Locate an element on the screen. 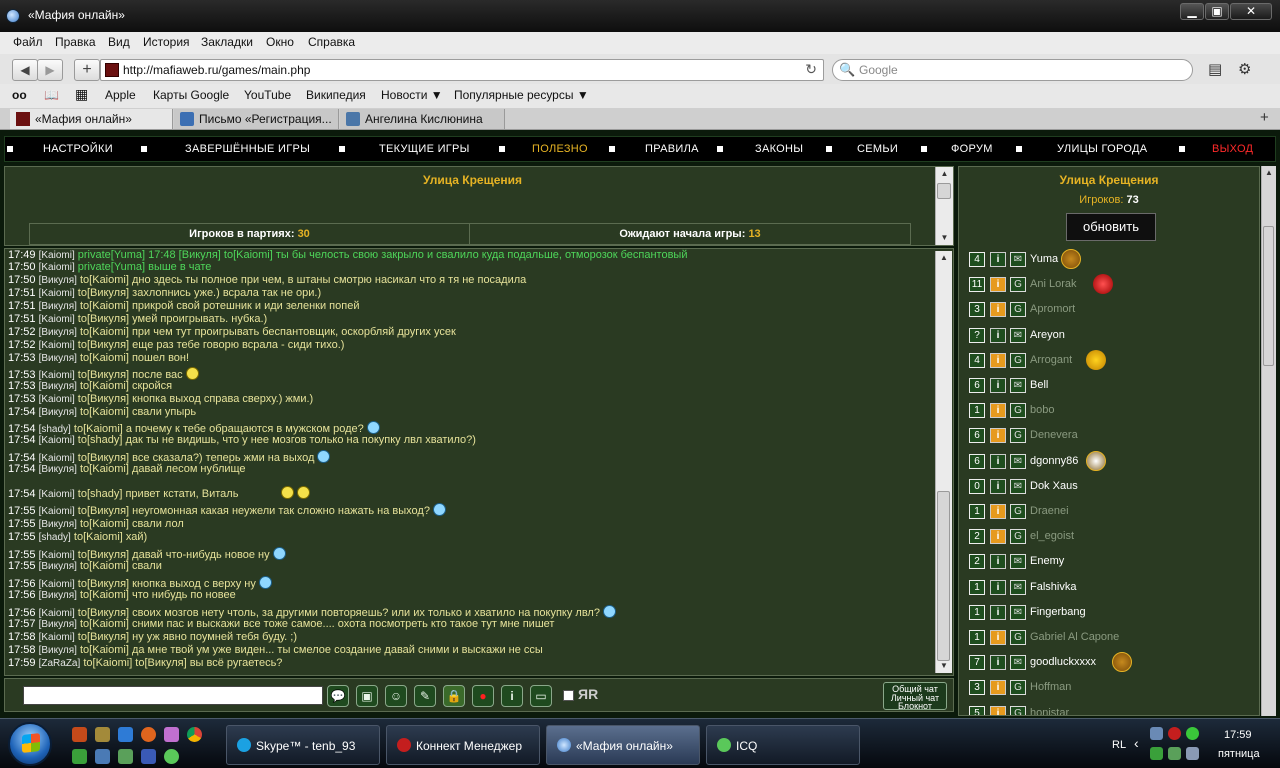  language-indicator: RL is located at coordinates (1119, 745).